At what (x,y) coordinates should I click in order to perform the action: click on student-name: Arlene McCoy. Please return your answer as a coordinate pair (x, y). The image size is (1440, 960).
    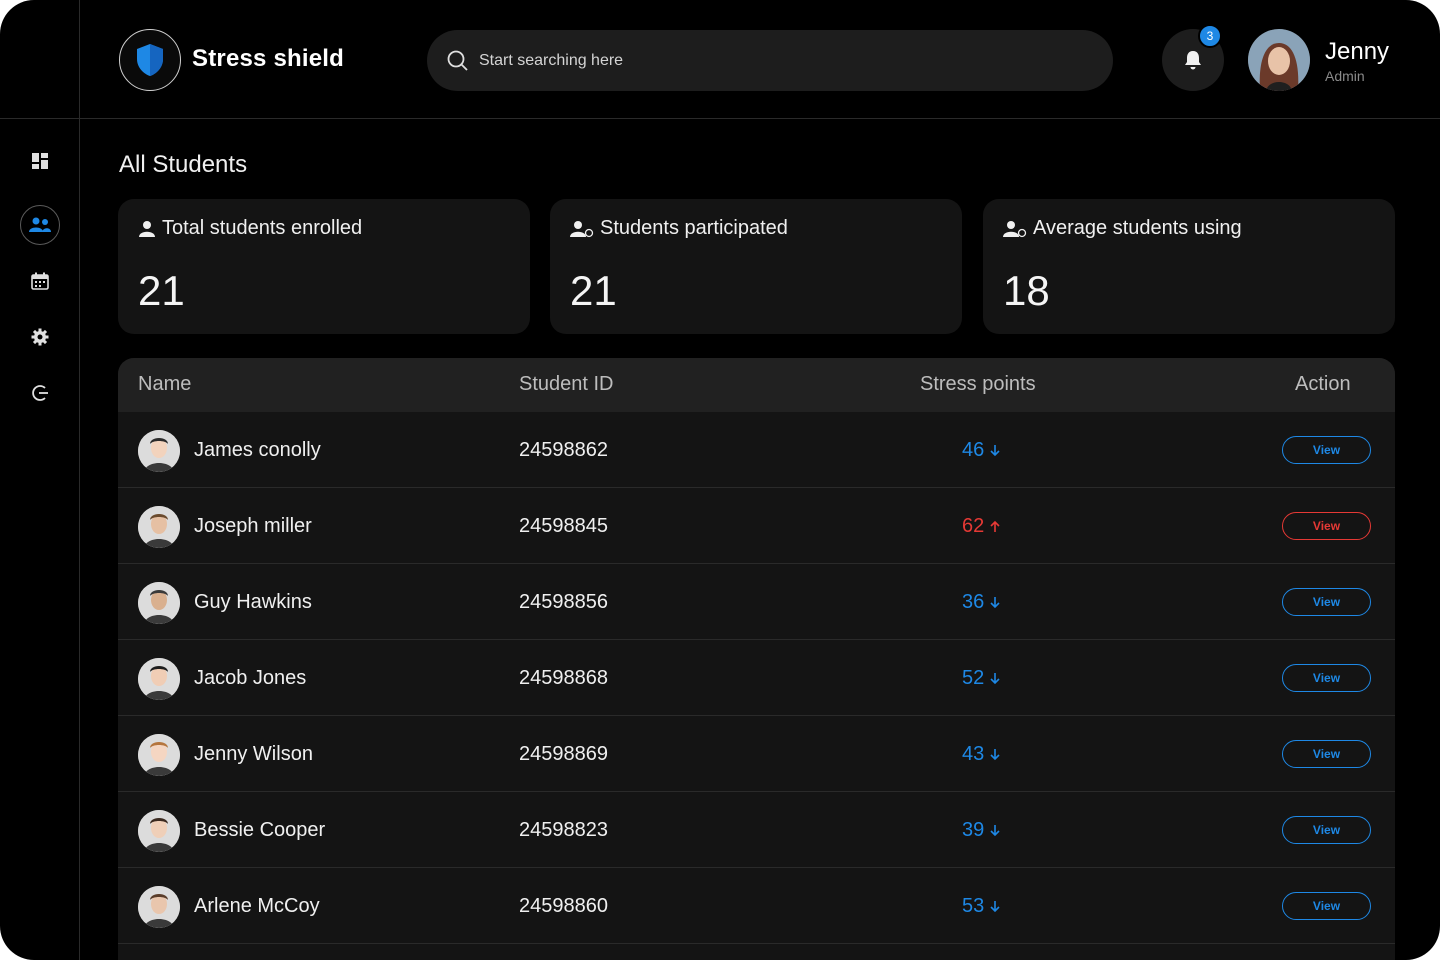
    Looking at the image, I should click on (257, 906).